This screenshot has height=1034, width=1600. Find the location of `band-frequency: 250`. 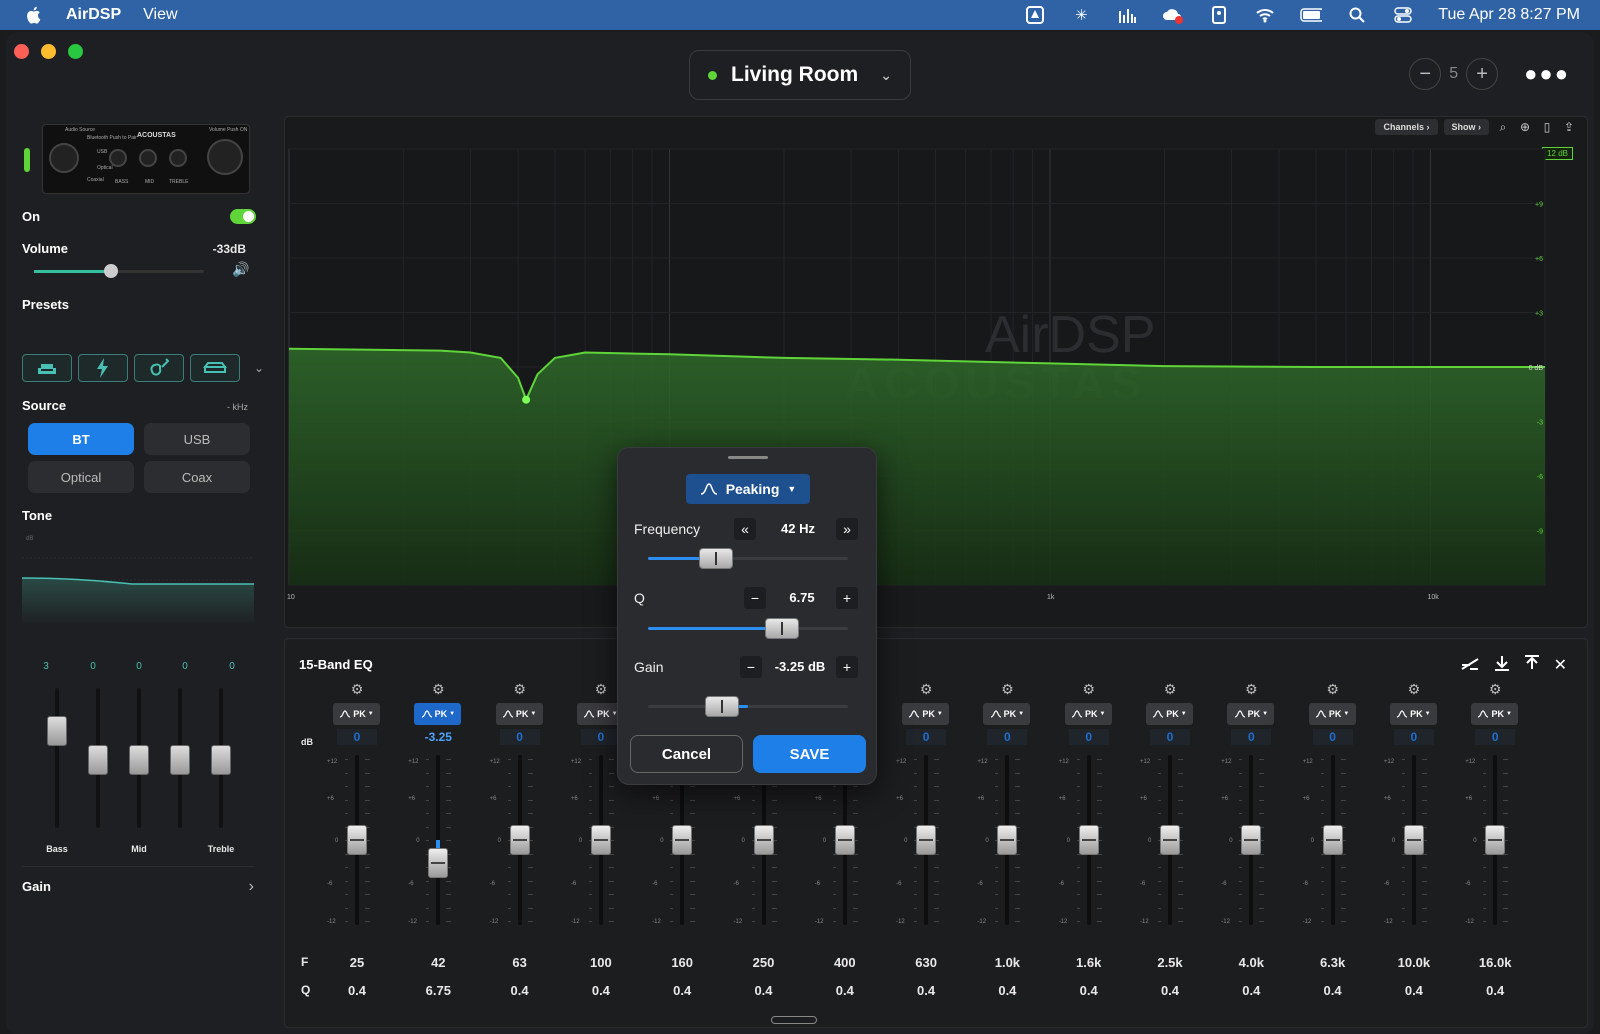

band-frequency: 250 is located at coordinates (764, 962).